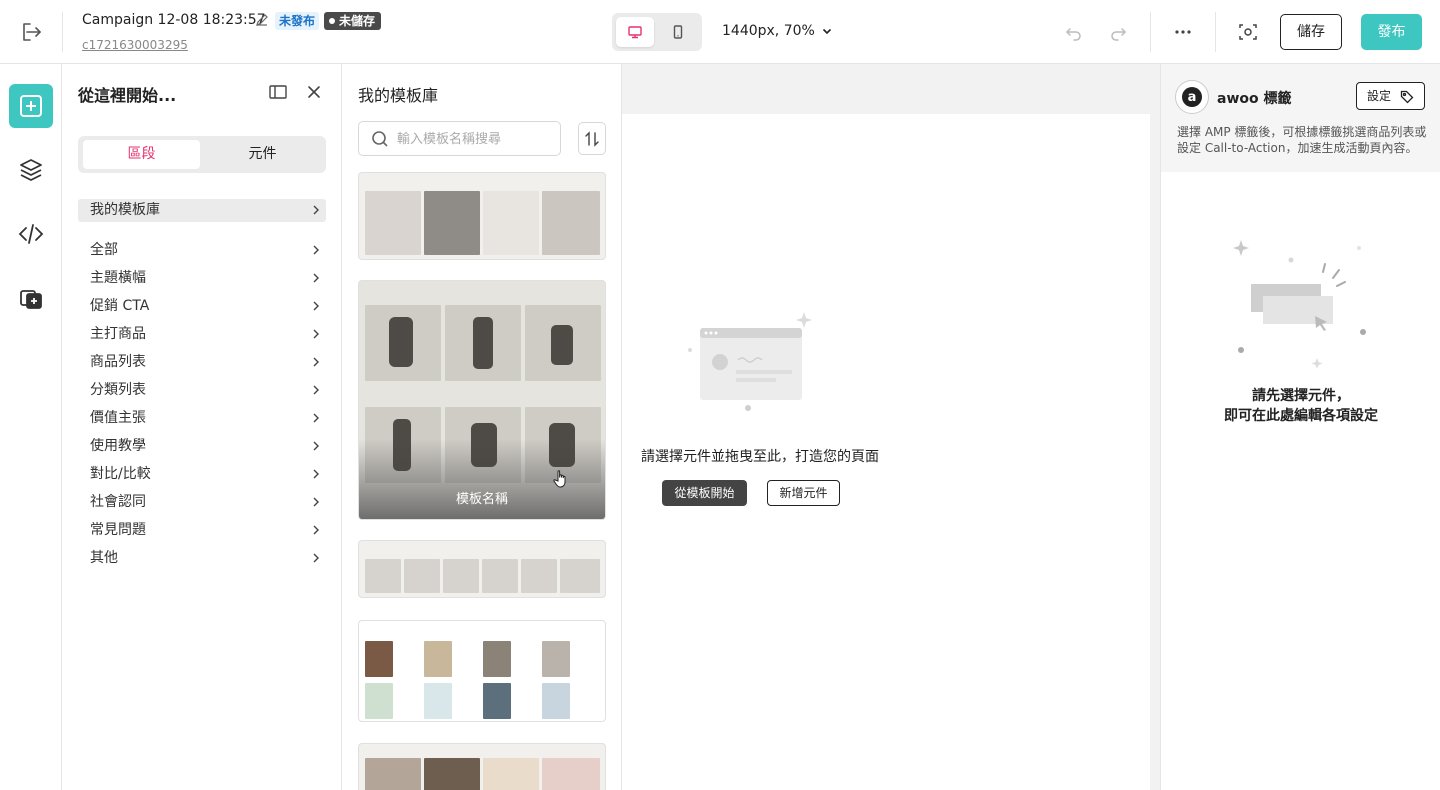 This screenshot has height=790, width=1440. I want to click on svg-text: a, so click(1192, 97).